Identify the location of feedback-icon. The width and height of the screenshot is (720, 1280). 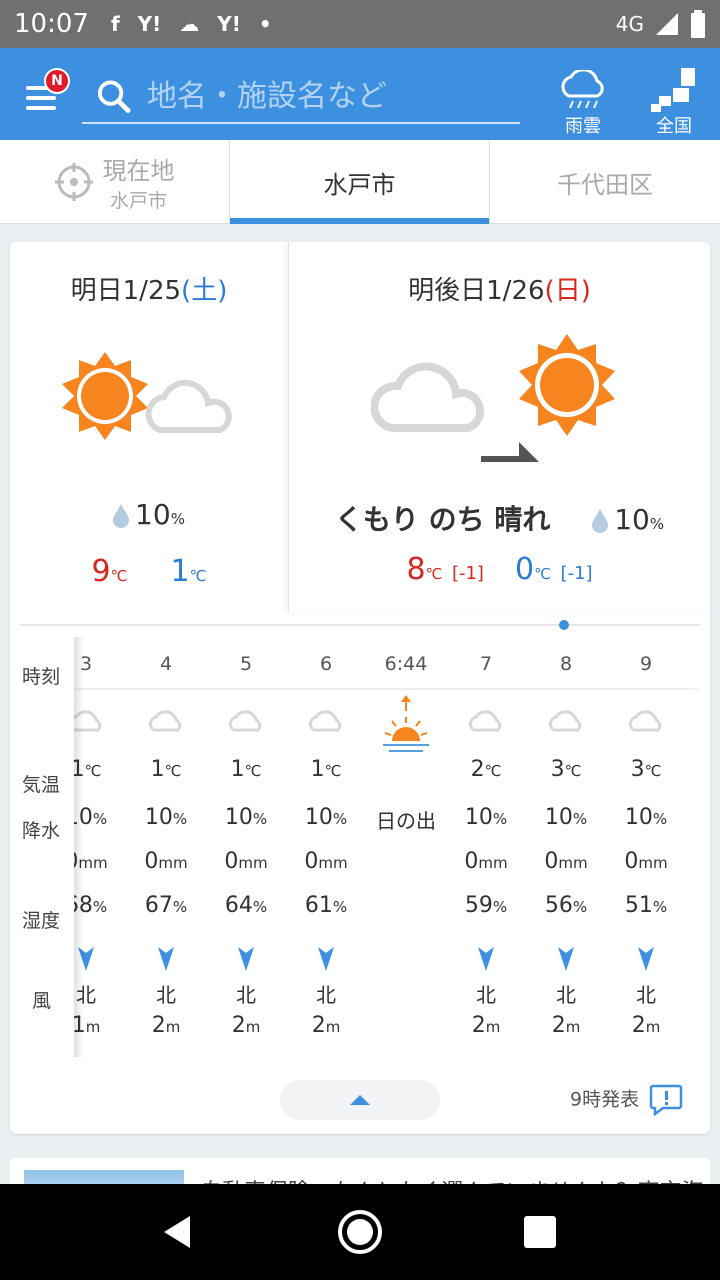
(666, 1100).